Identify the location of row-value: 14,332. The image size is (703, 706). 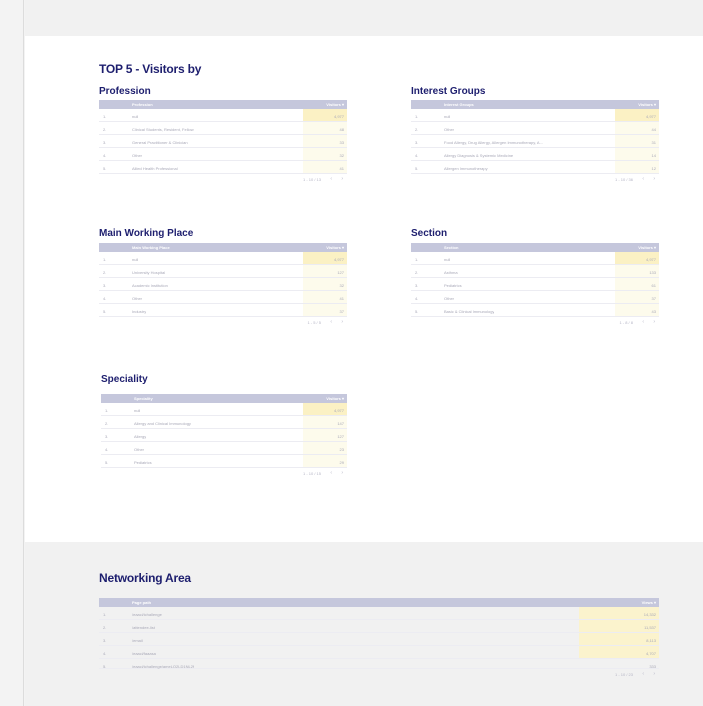
(649, 614).